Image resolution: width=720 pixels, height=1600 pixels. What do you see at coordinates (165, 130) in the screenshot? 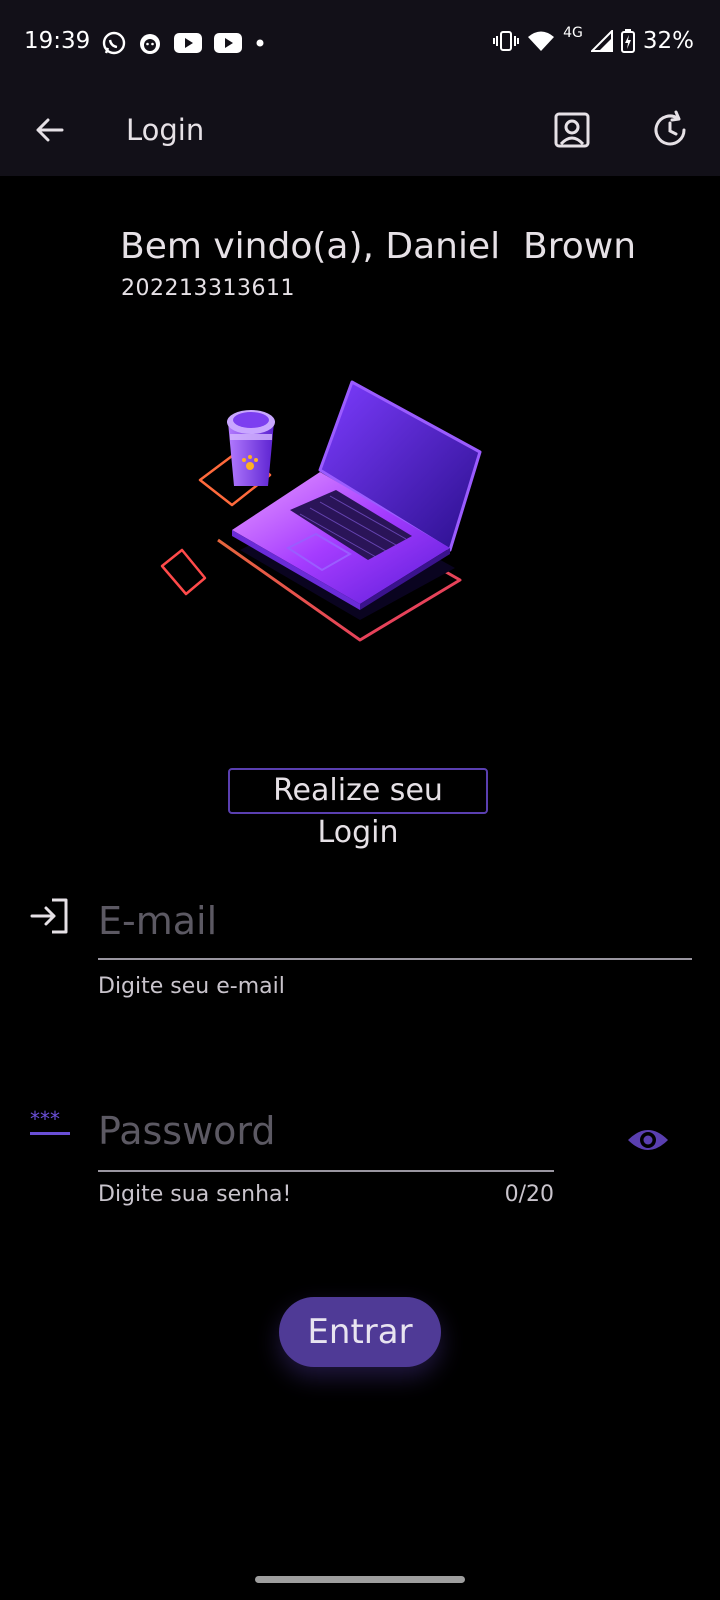
I see `page-title: Login` at bounding box center [165, 130].